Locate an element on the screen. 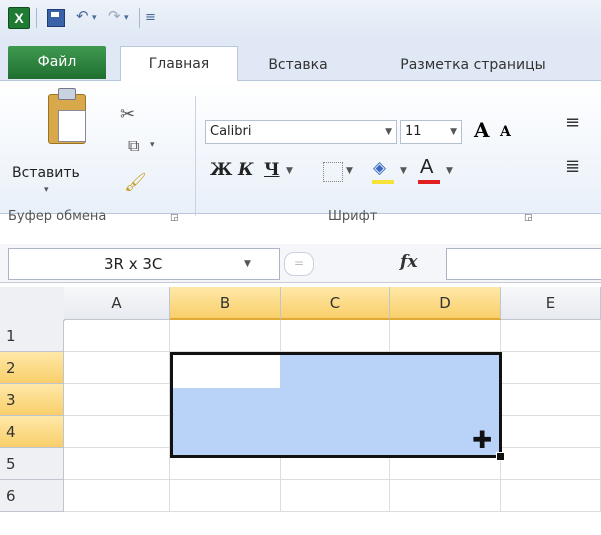 The height and width of the screenshot is (535, 601). undo-dropdown-icon: ▾ is located at coordinates (94, 18).